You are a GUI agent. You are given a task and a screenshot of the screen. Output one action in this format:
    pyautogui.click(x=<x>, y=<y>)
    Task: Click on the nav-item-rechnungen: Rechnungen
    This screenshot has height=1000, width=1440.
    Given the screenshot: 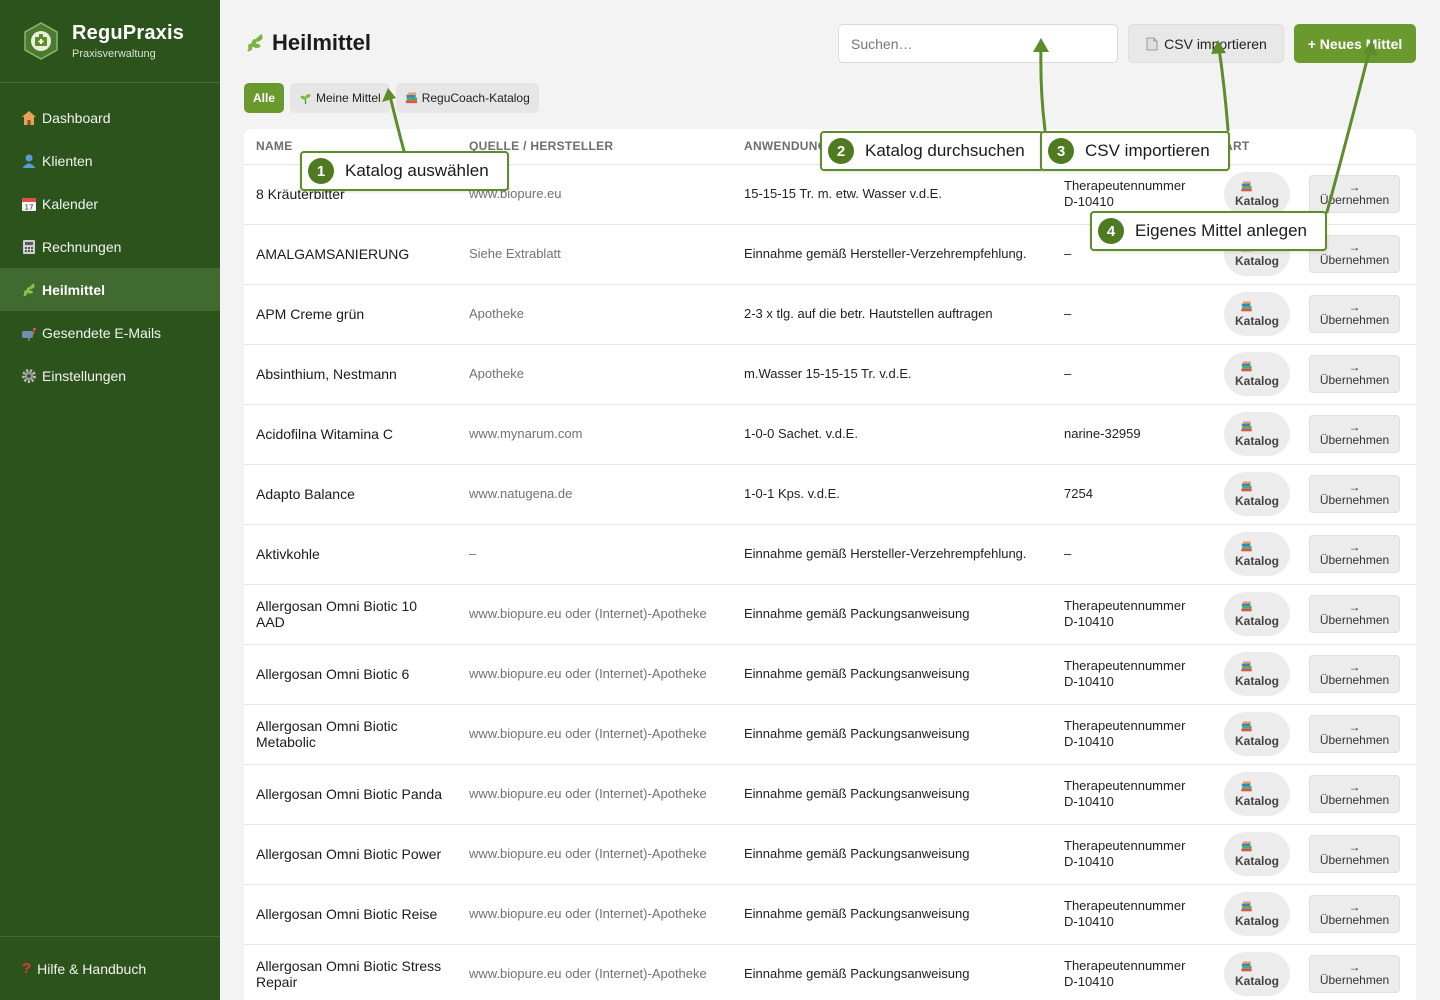 What is the action you would take?
    pyautogui.click(x=110, y=246)
    